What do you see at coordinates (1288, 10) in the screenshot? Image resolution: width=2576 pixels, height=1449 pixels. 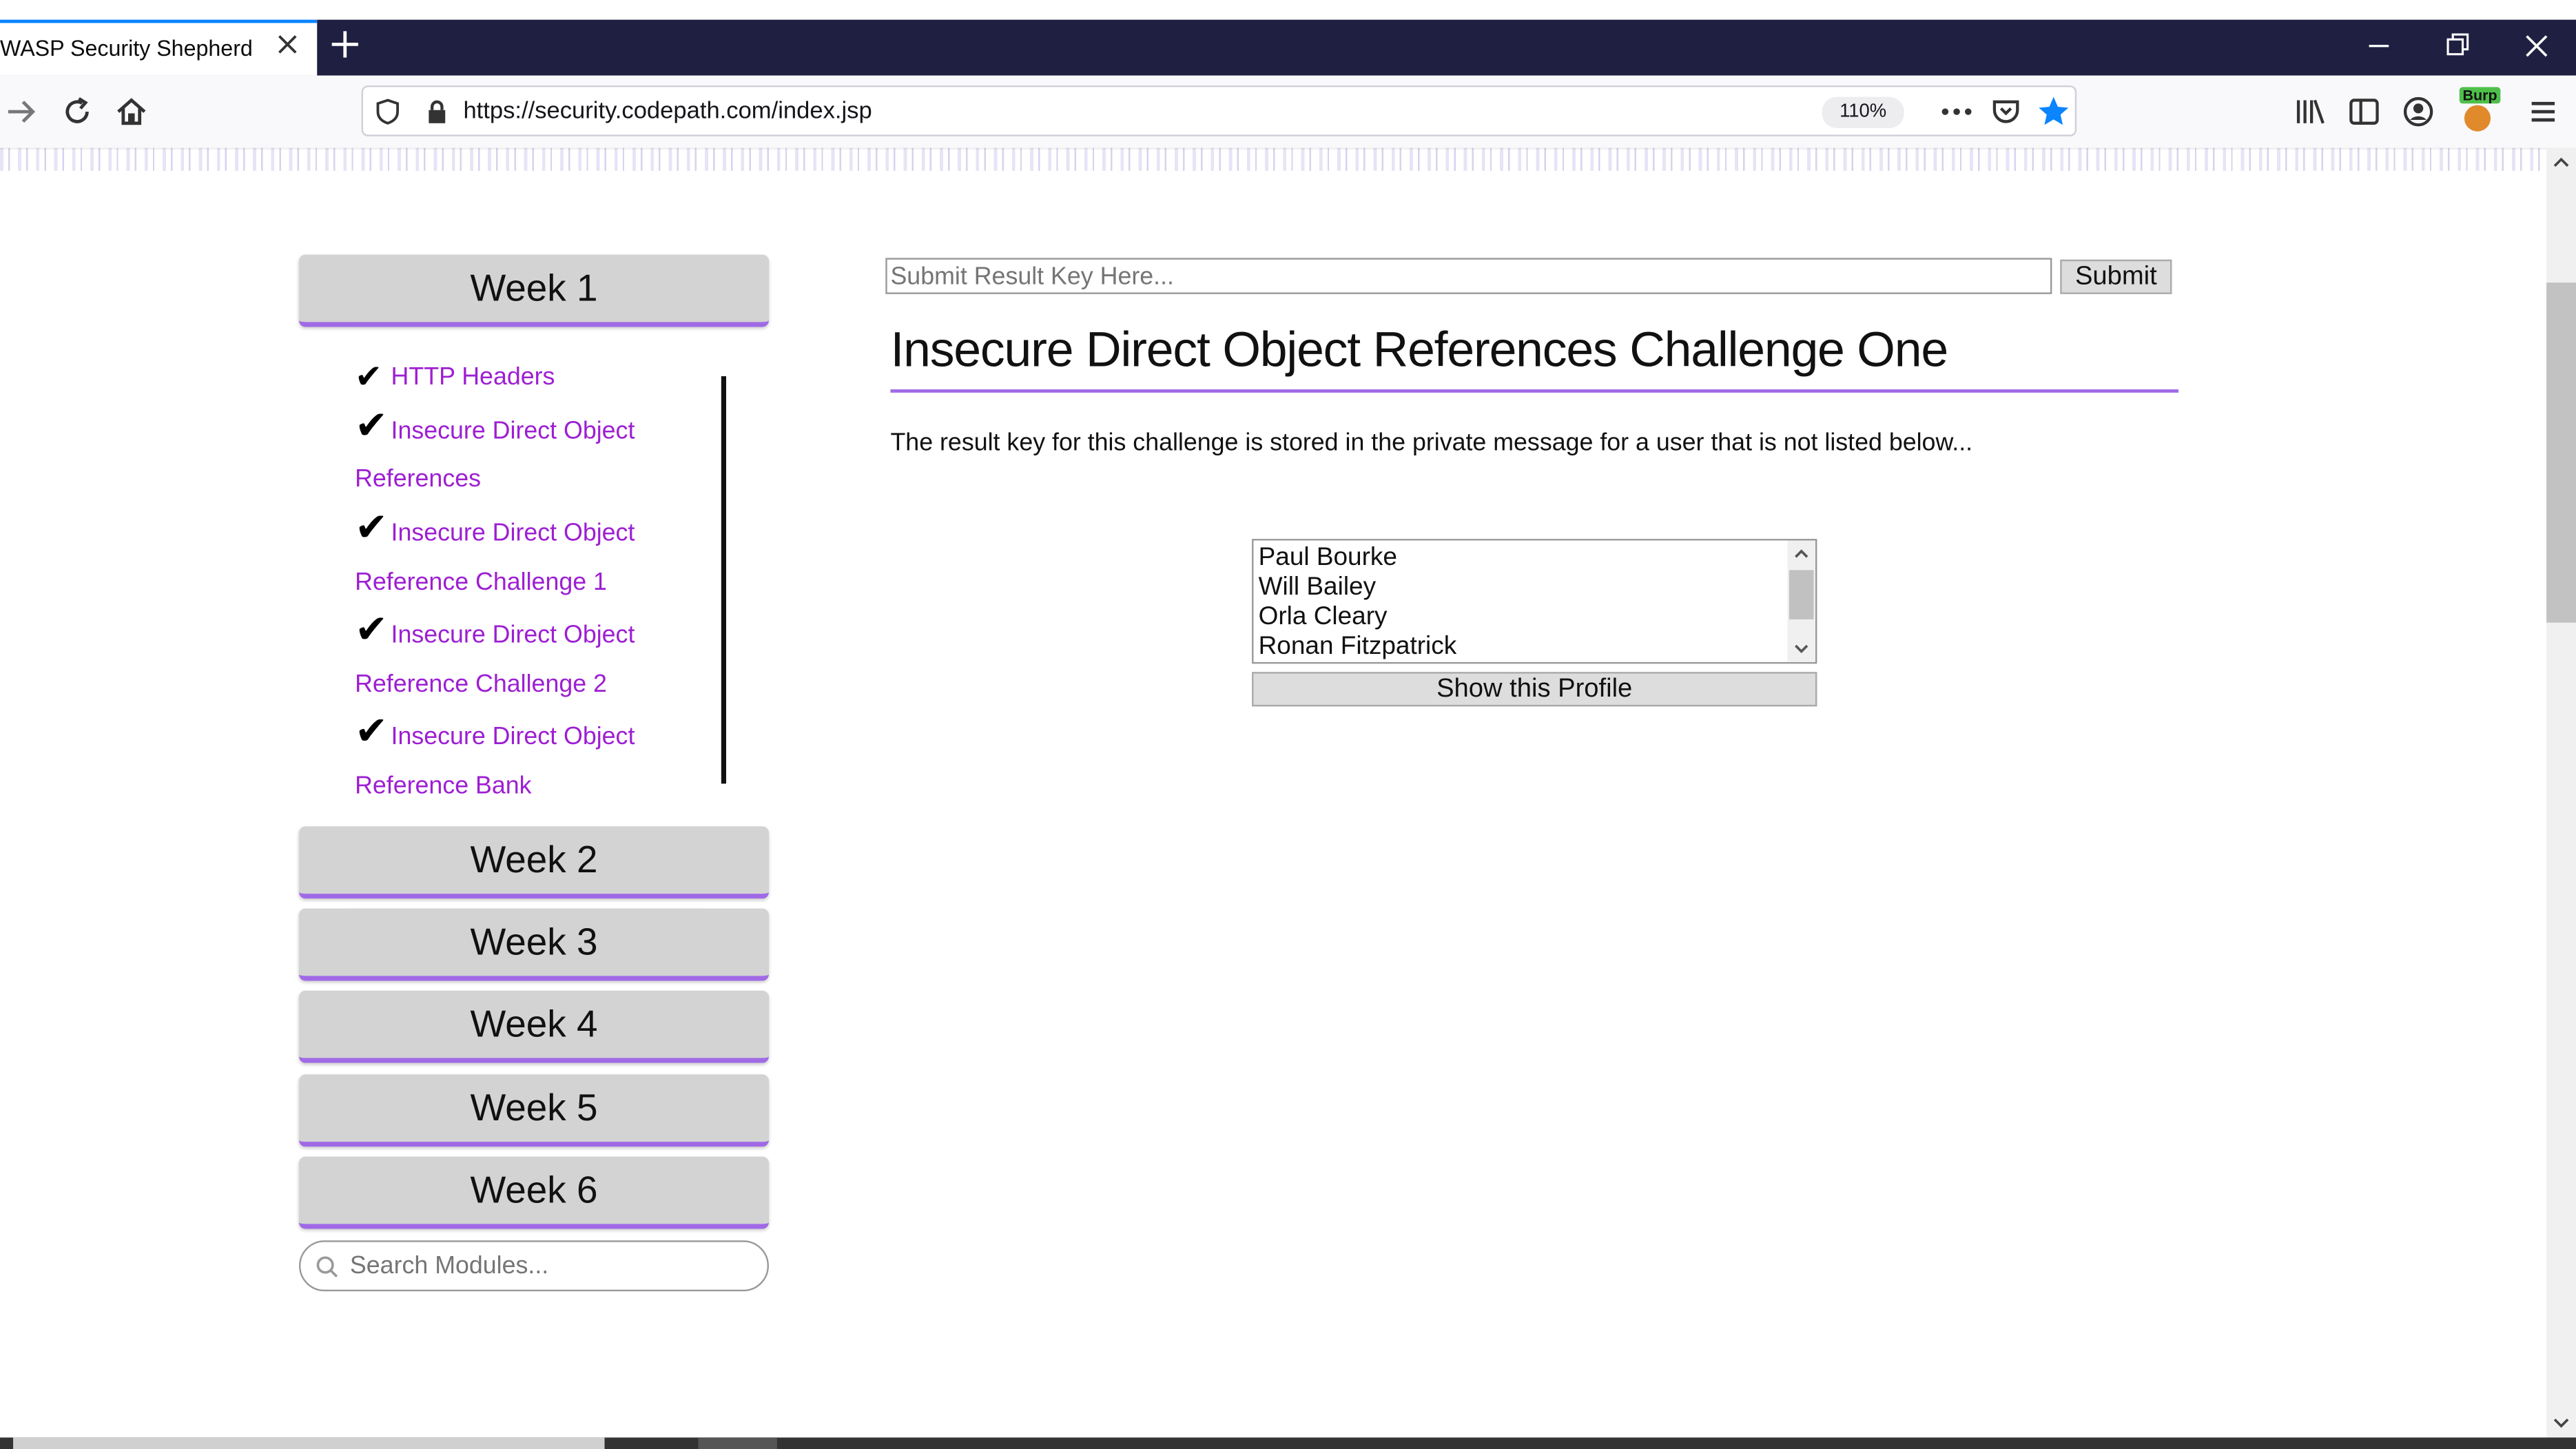 I see `title-bar-strip` at bounding box center [1288, 10].